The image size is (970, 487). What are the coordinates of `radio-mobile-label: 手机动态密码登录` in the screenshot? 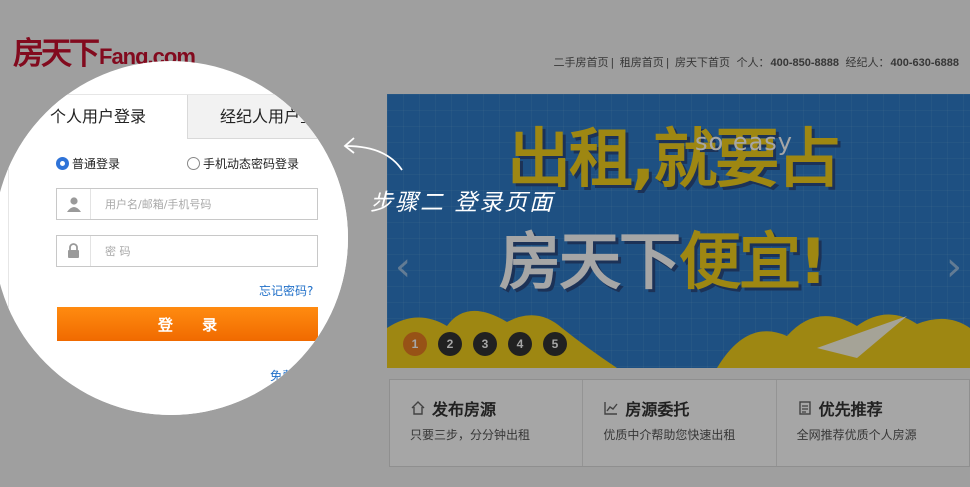 It's located at (251, 164).